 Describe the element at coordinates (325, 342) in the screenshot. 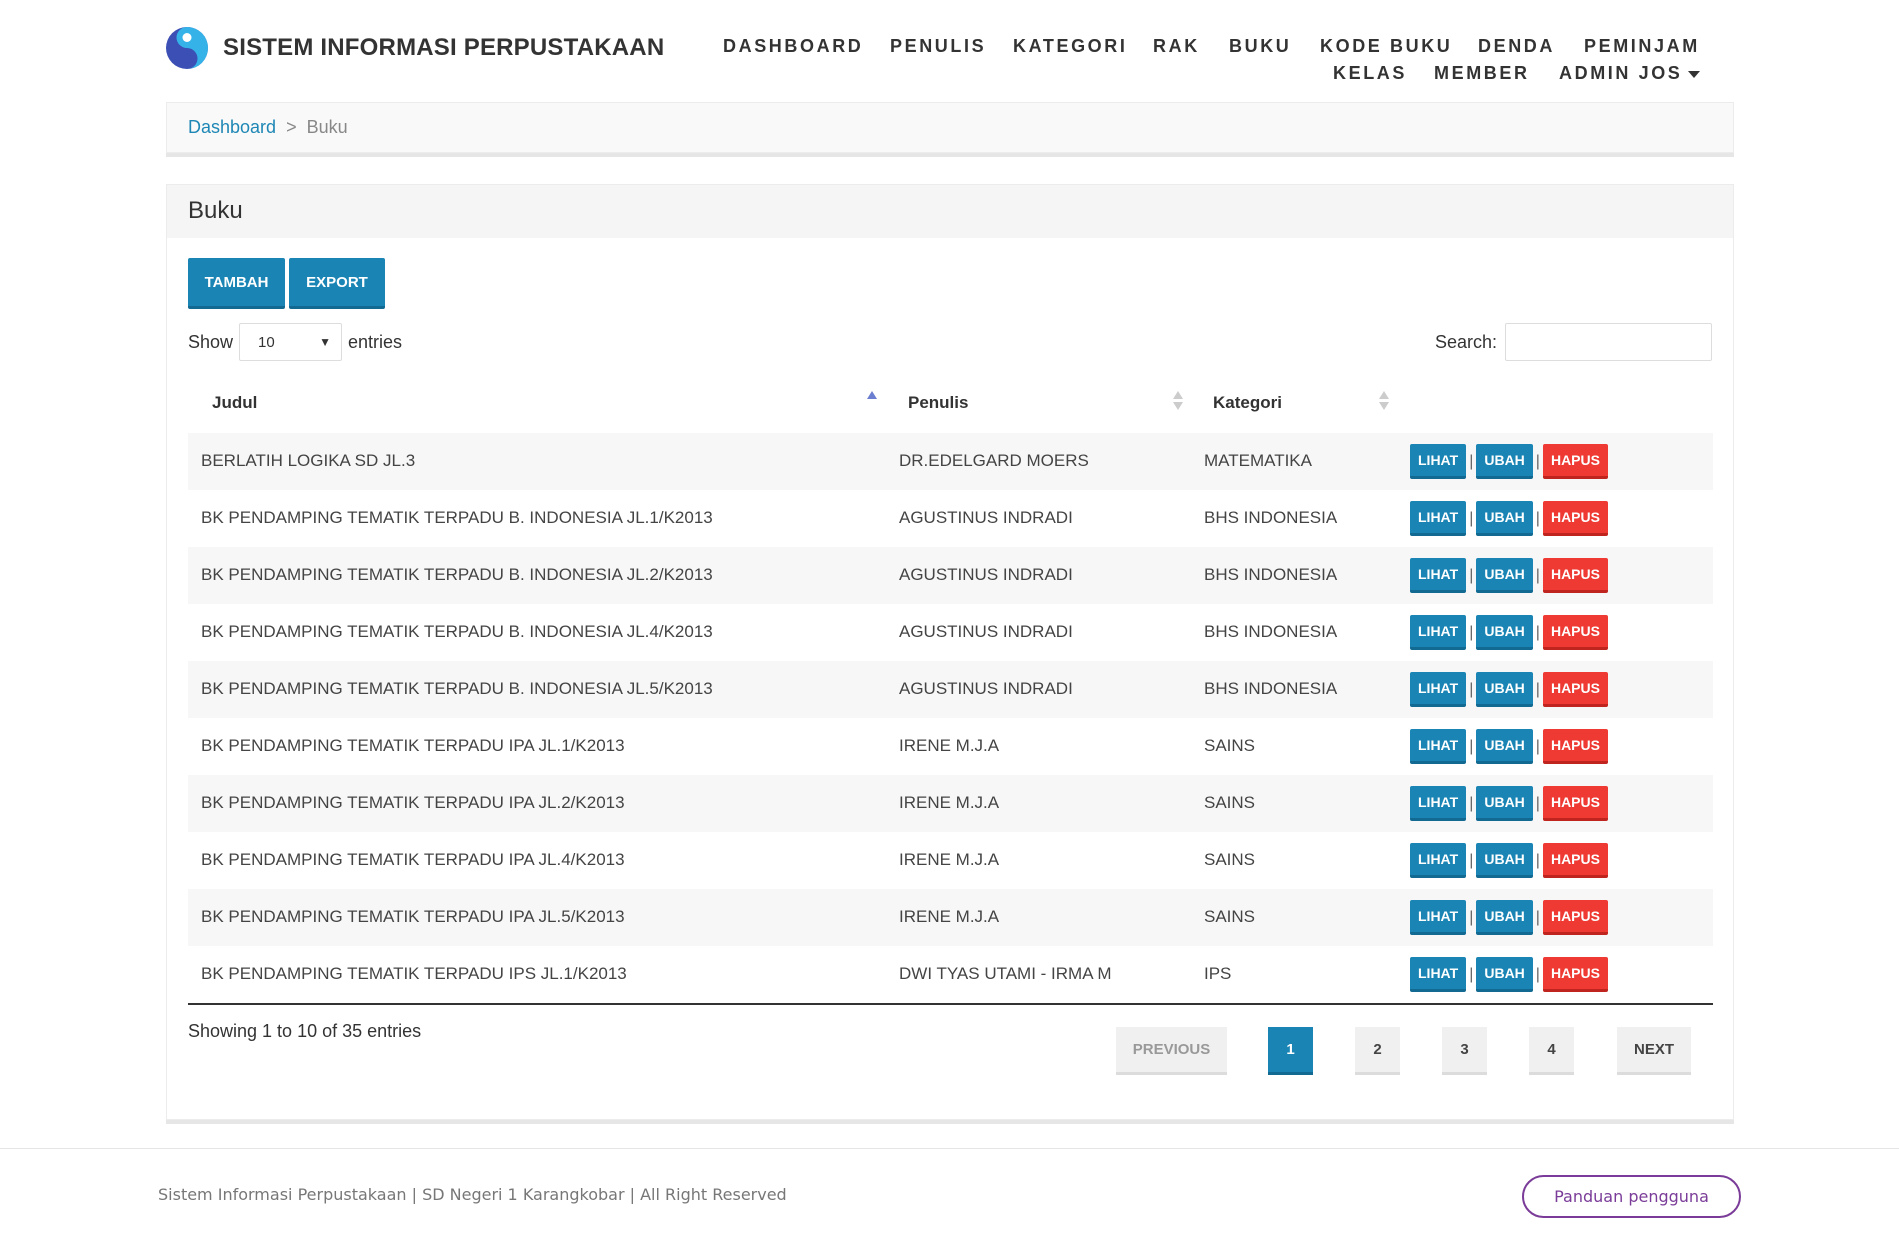

I see `dropdown-arrow-icon: ▼` at that location.